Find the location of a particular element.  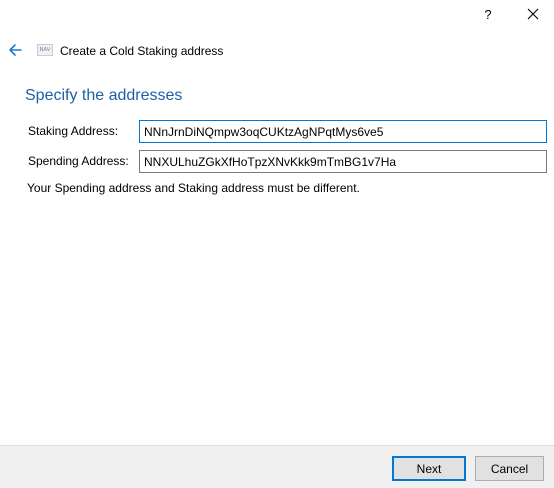

close-button is located at coordinates (533, 14).